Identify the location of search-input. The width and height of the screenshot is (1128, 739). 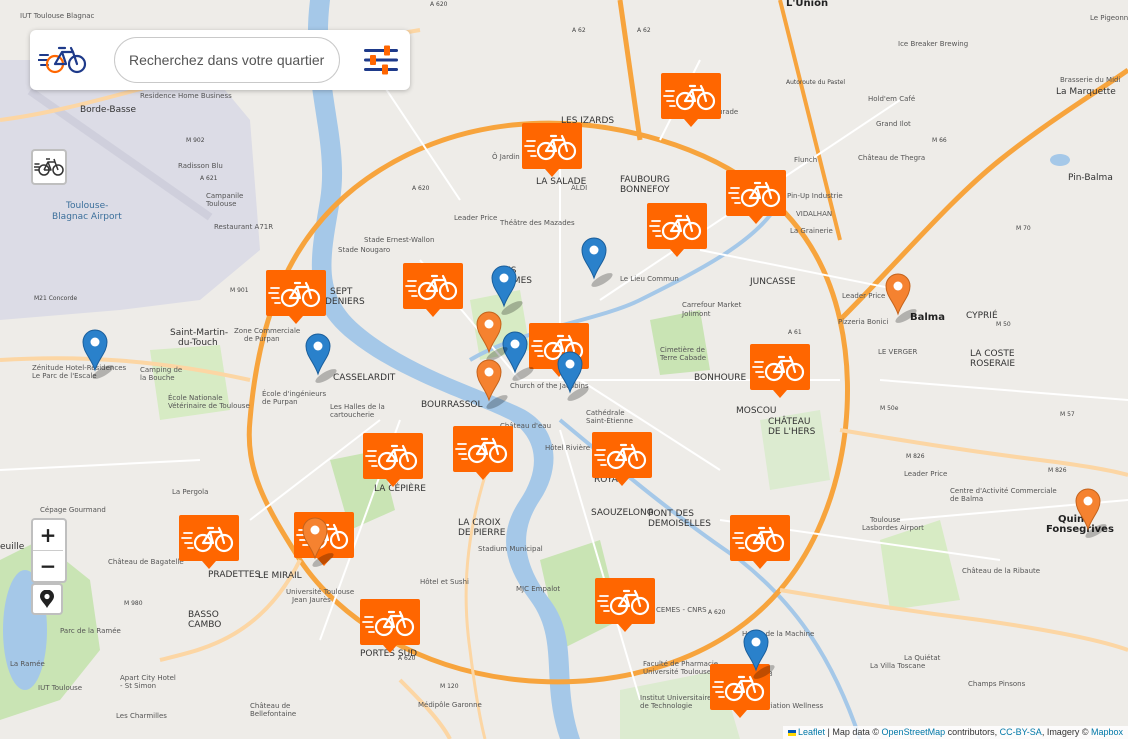
(227, 60).